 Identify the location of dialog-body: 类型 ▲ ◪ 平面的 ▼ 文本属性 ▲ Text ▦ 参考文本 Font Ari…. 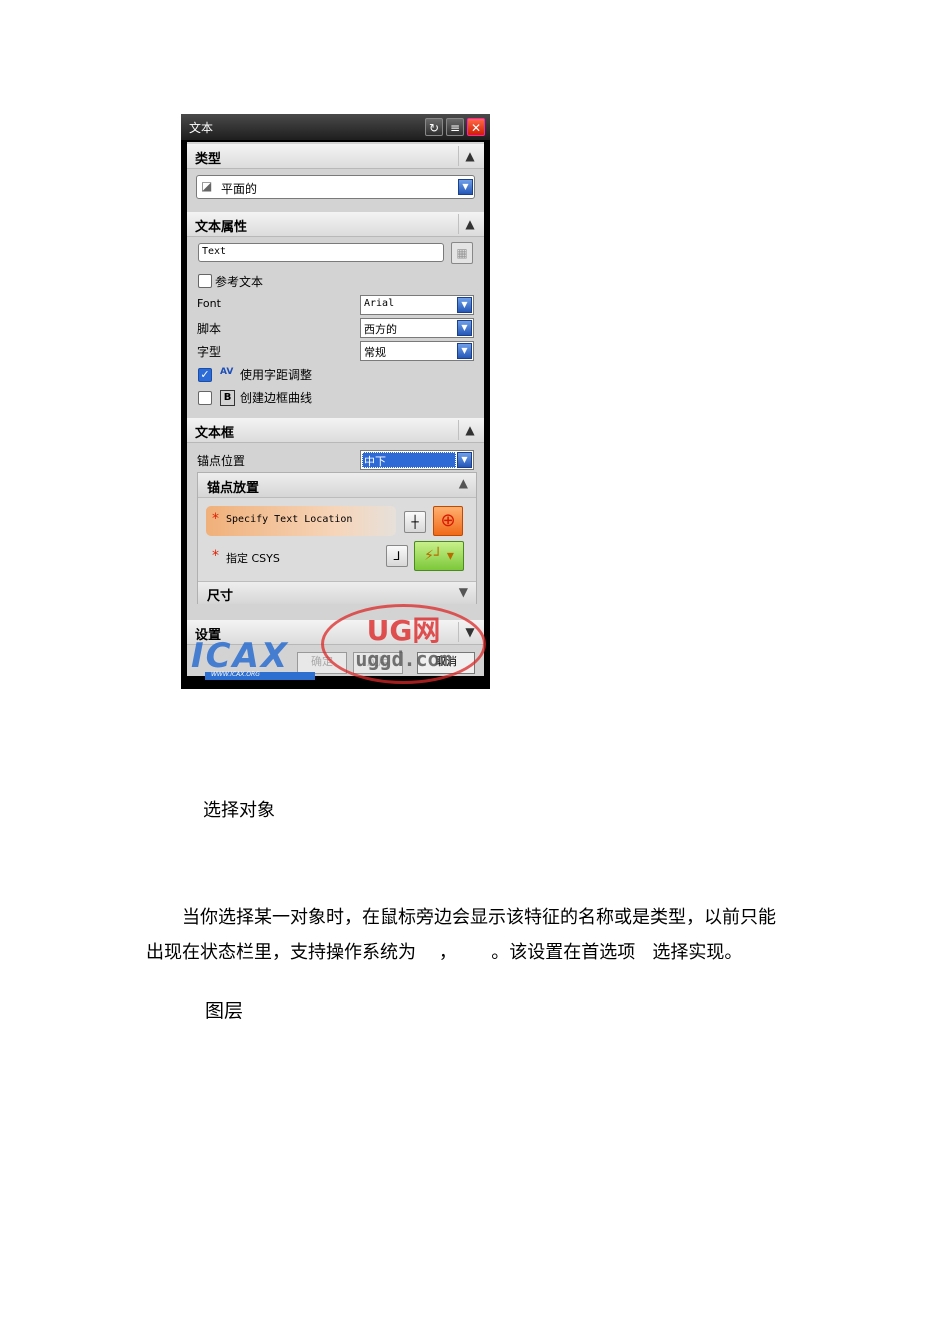
(335, 409).